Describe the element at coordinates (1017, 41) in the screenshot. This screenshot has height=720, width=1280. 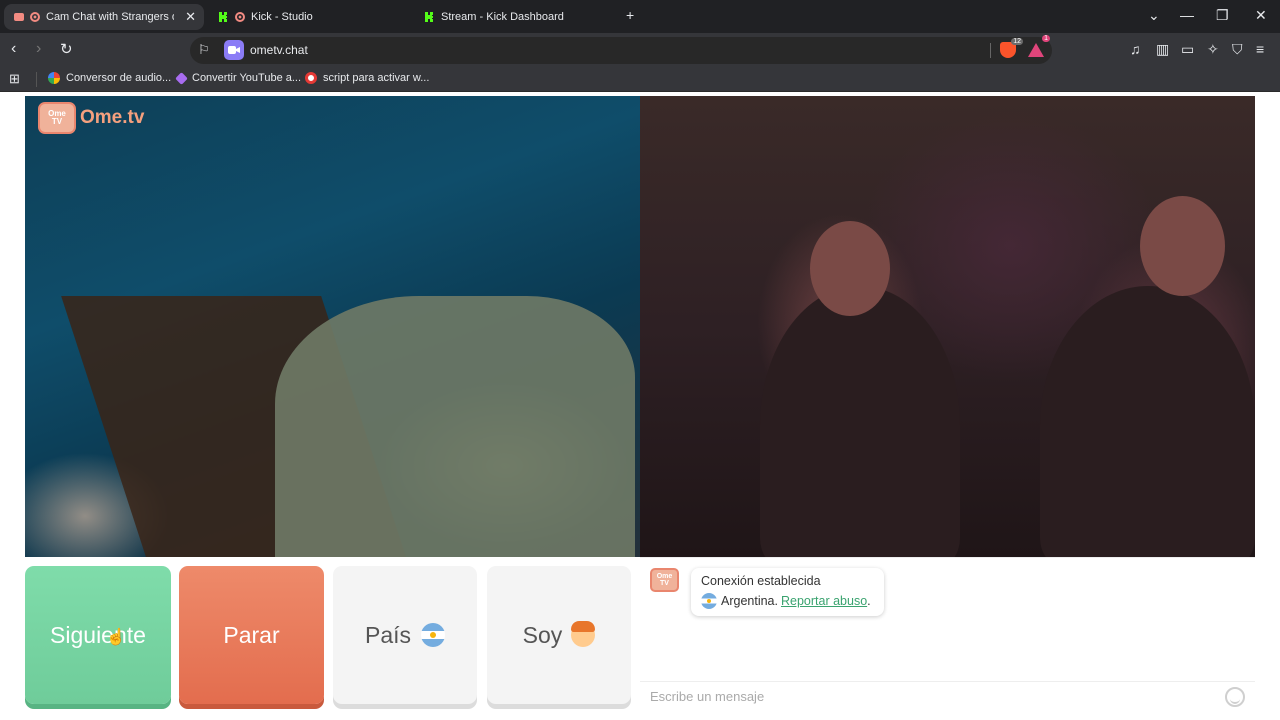
I see `shield-count-badge: 12` at that location.